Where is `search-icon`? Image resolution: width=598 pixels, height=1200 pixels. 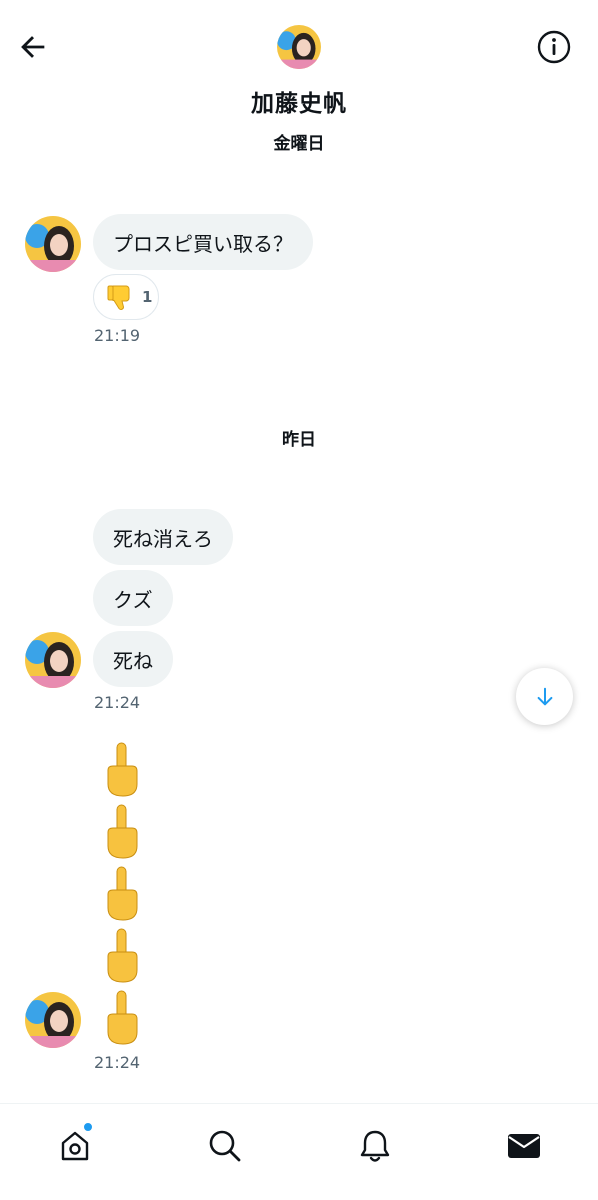
search-icon is located at coordinates (225, 1146).